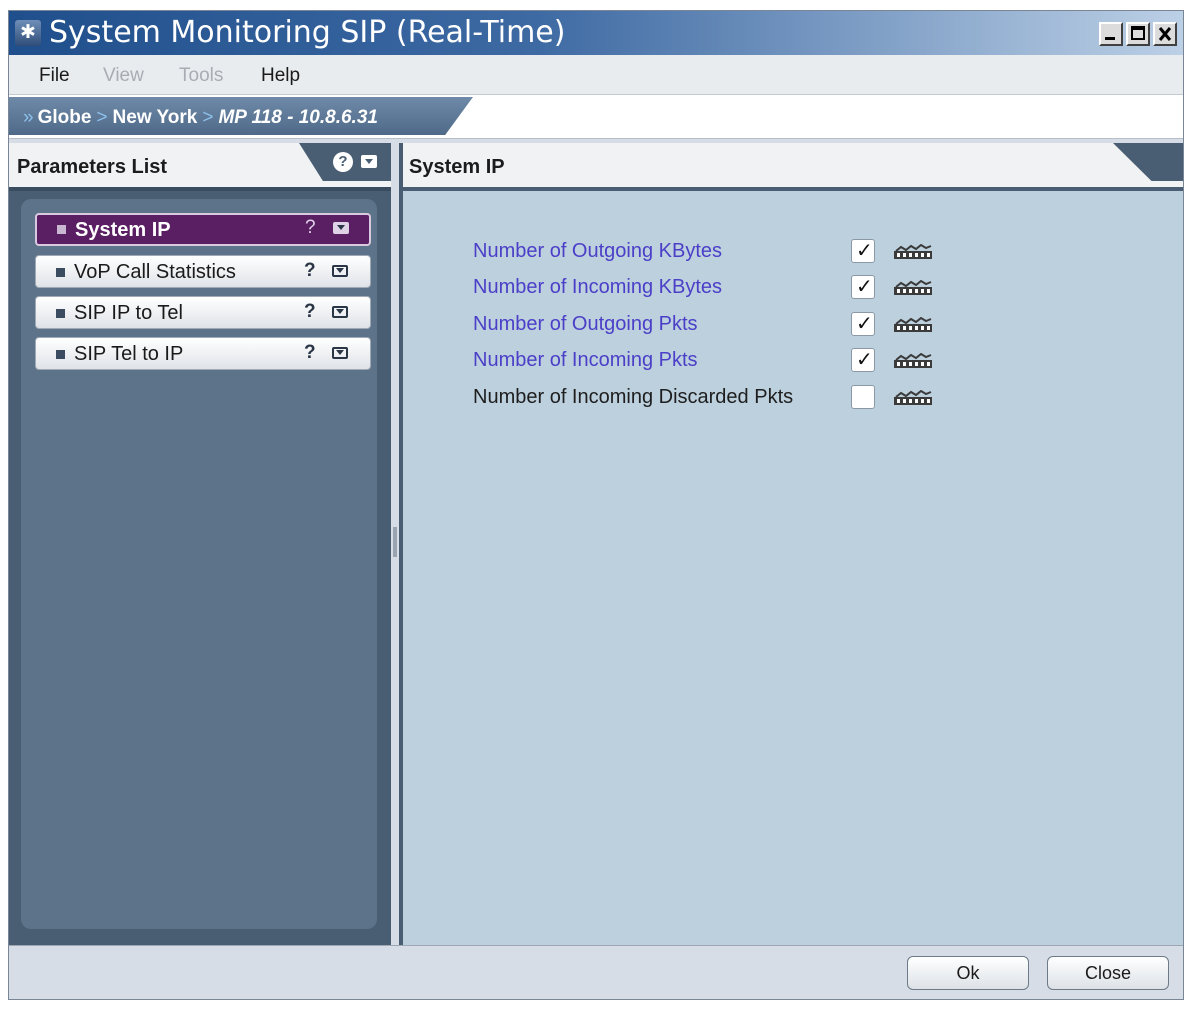 The height and width of the screenshot is (1010, 1188). I want to click on menu-file: File, so click(54, 76).